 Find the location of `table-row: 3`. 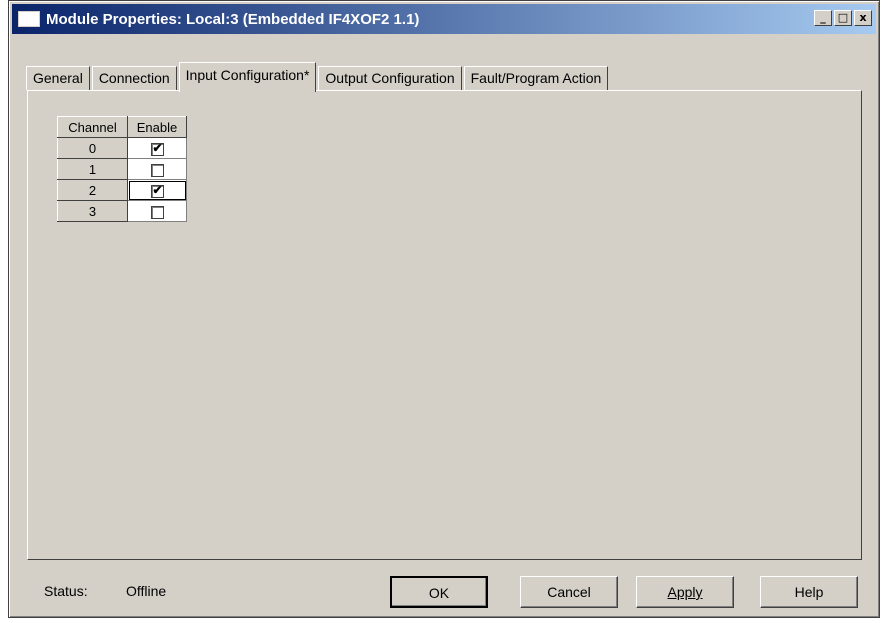

table-row: 3 is located at coordinates (122, 211).